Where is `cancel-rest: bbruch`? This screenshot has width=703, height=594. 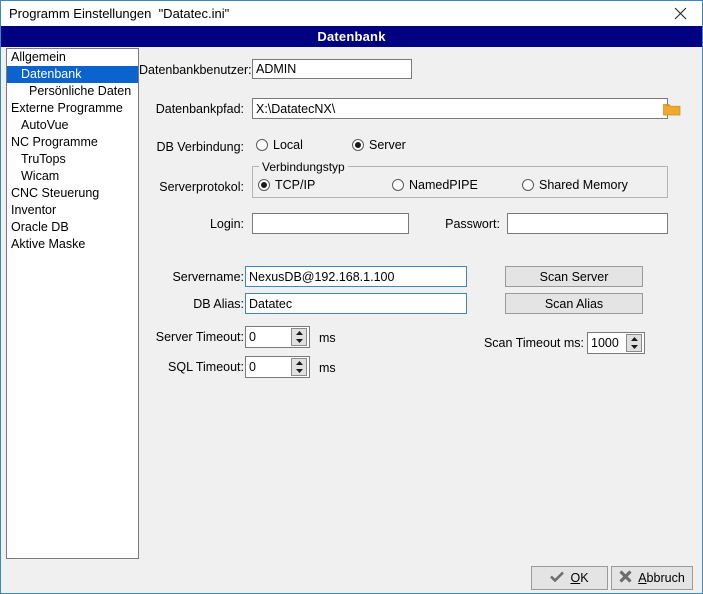 cancel-rest: bbruch is located at coordinates (665, 578).